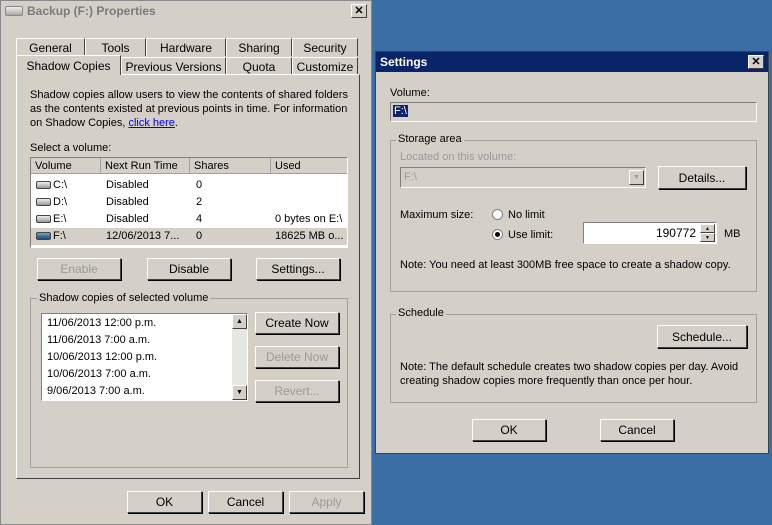 This screenshot has height=525, width=772. Describe the element at coordinates (404, 62) in the screenshot. I see `settings-title: Settings` at that location.